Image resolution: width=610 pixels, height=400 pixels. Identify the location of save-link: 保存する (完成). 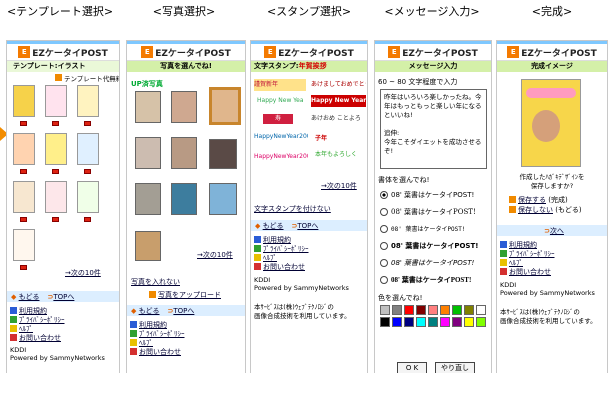
(538, 199).